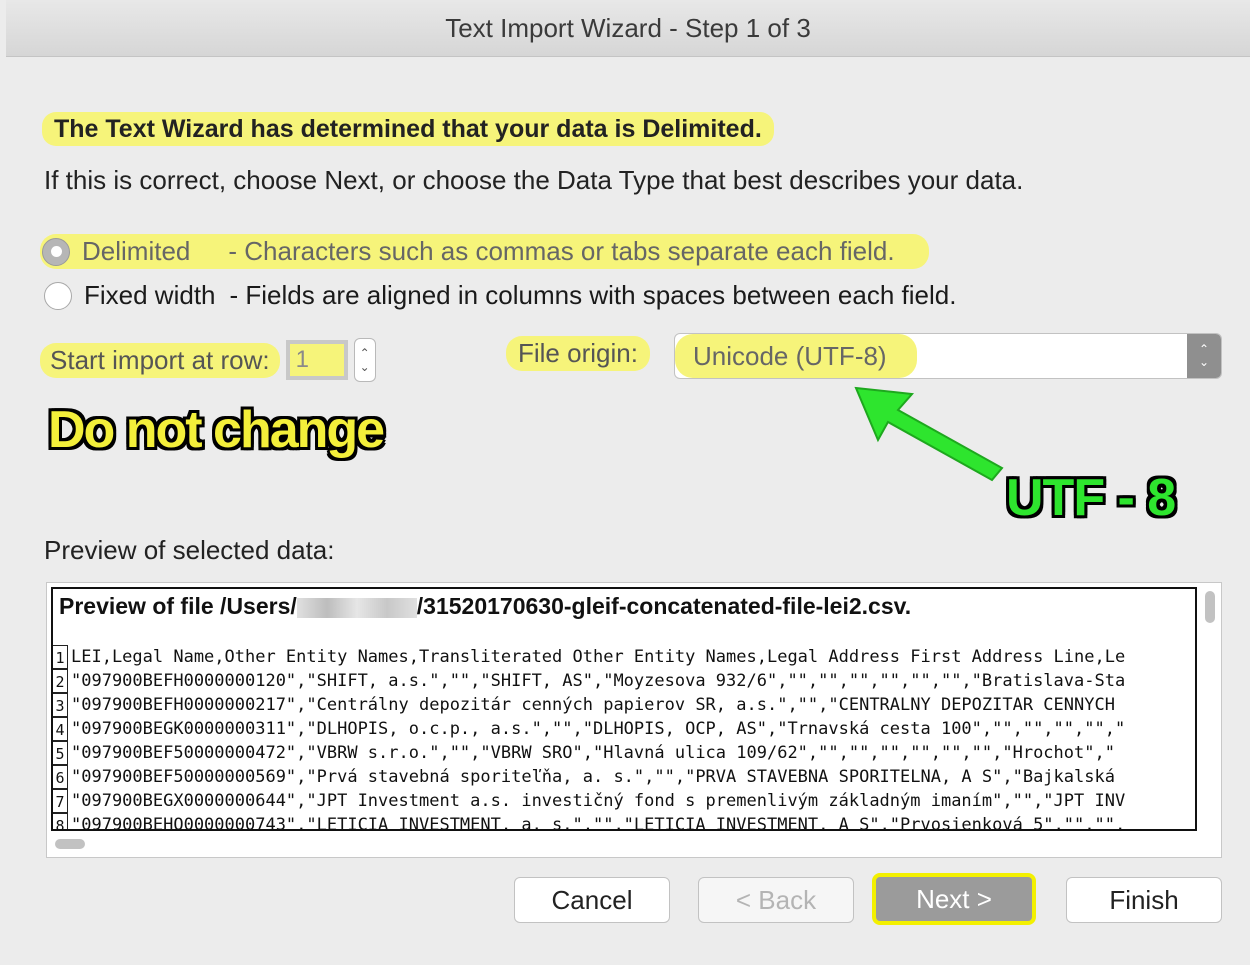 The height and width of the screenshot is (965, 1250). I want to click on do-not-change-annotation: Do not change, so click(216, 430).